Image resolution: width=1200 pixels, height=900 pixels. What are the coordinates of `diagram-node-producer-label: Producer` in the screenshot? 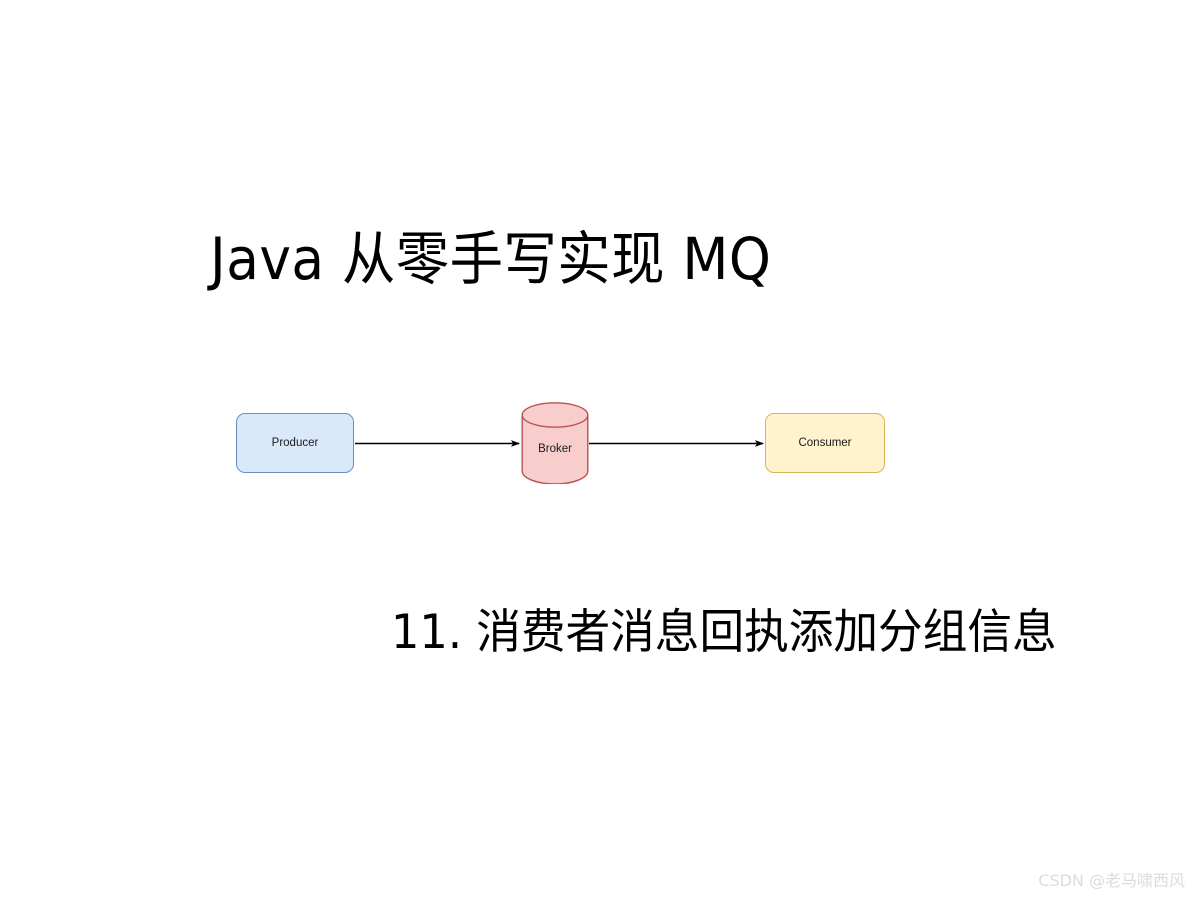 It's located at (295, 443).